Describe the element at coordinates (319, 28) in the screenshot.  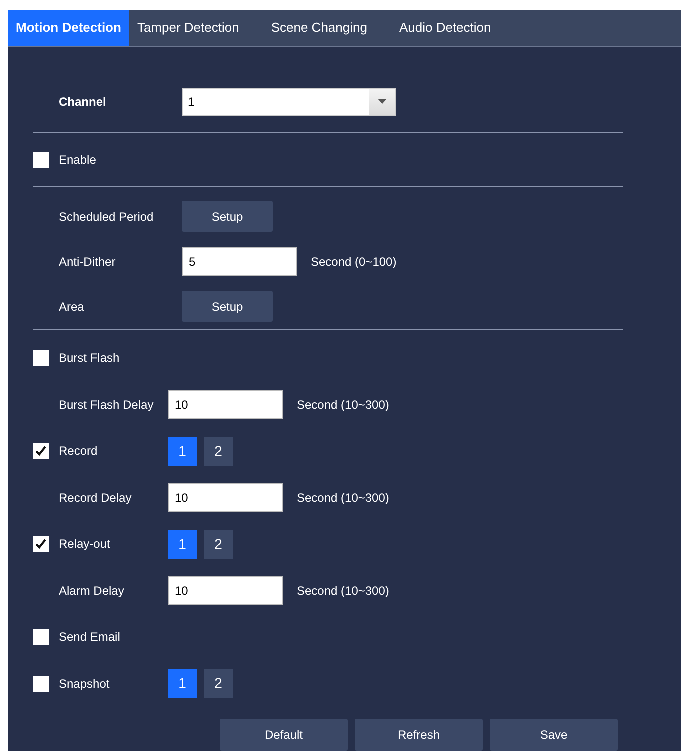
I see `tab: Scene Changing` at that location.